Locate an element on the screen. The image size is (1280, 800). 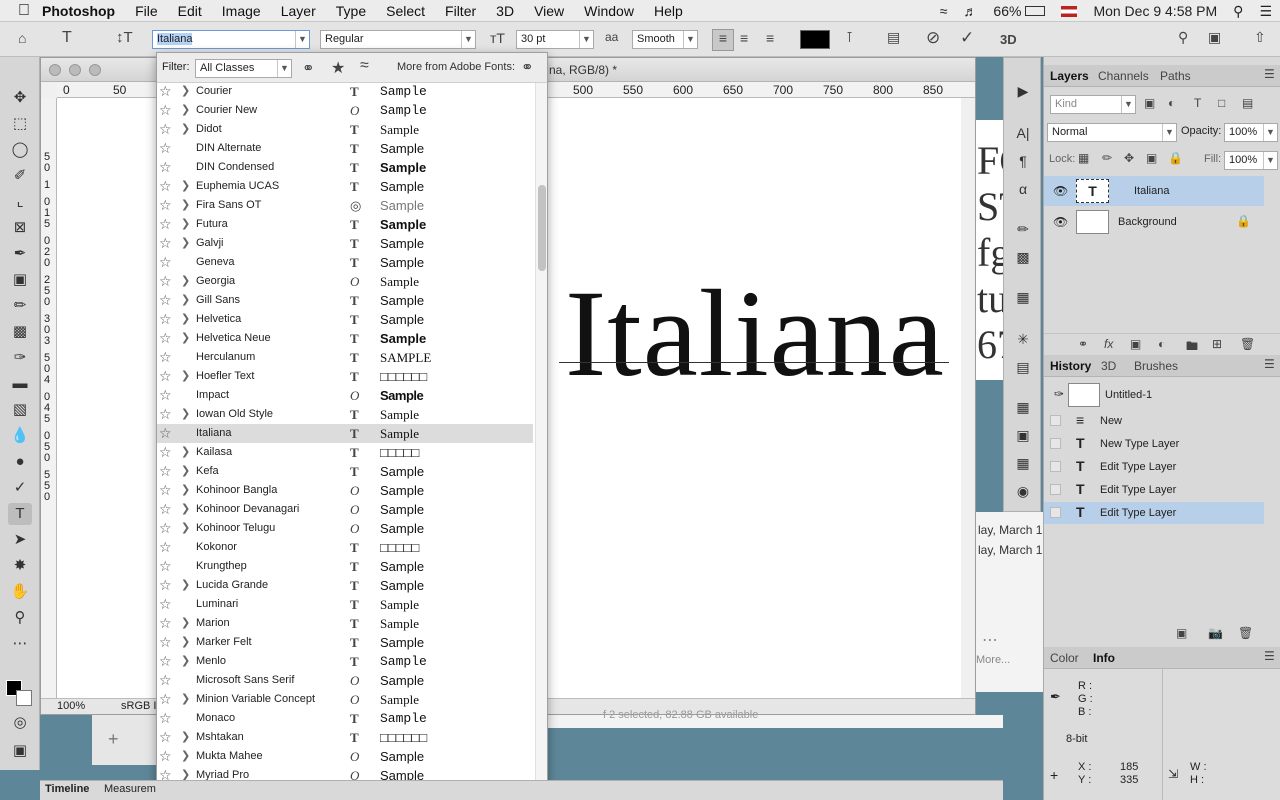
history-state-name: New Type Layer is located at coordinates (1139, 444).